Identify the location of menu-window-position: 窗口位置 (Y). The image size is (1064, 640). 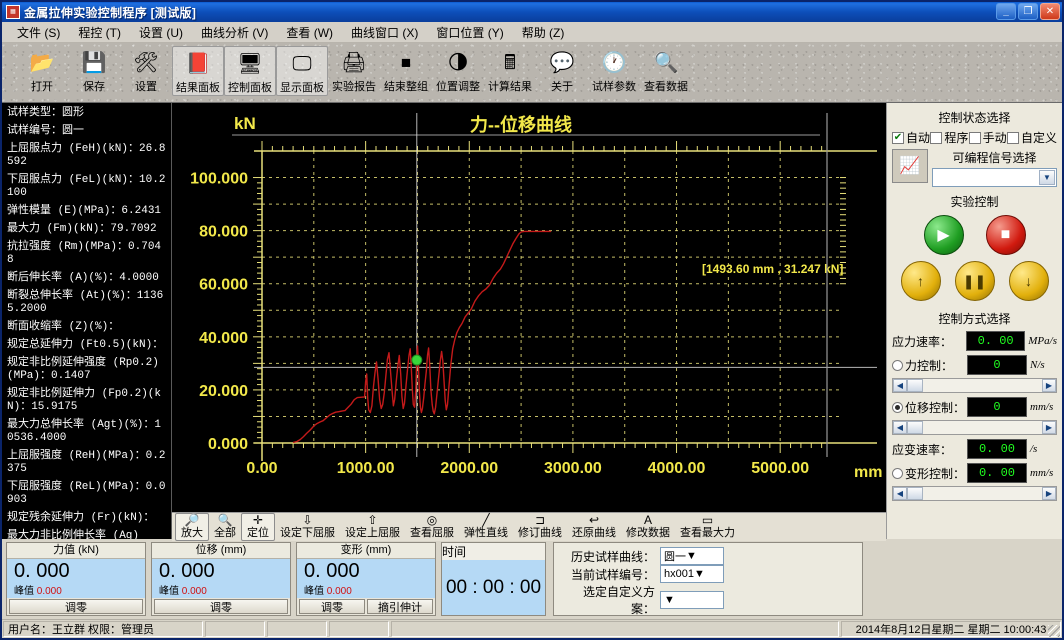
(469, 32).